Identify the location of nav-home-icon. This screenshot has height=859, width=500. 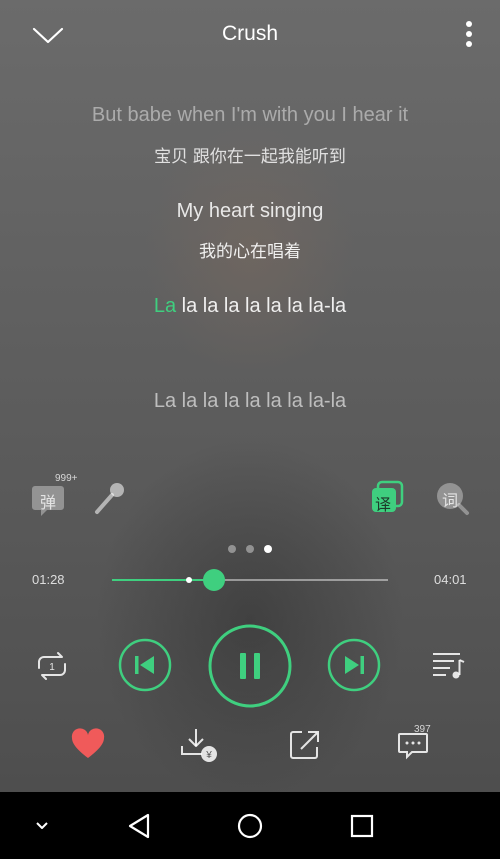
(250, 826).